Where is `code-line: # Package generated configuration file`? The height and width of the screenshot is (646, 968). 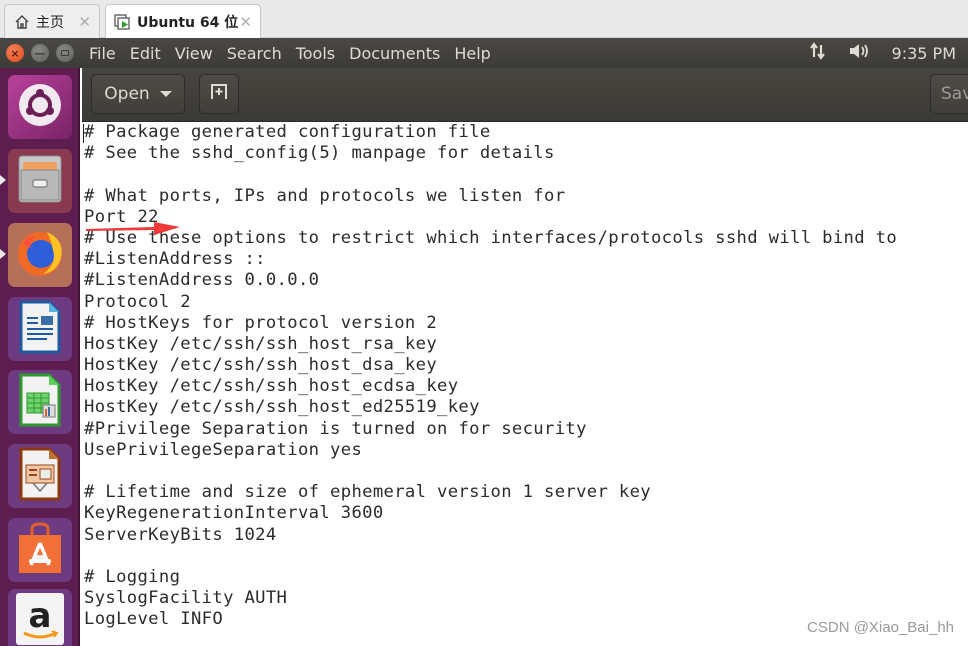 code-line: # Package generated configuration file is located at coordinates (490, 132).